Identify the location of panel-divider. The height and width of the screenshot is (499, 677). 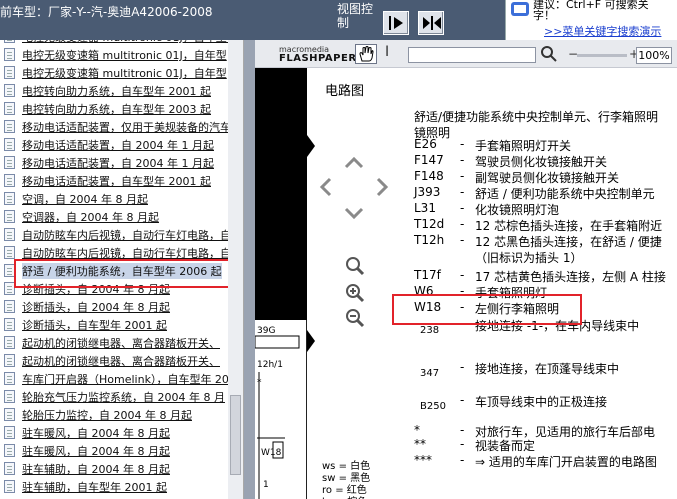
(249, 269).